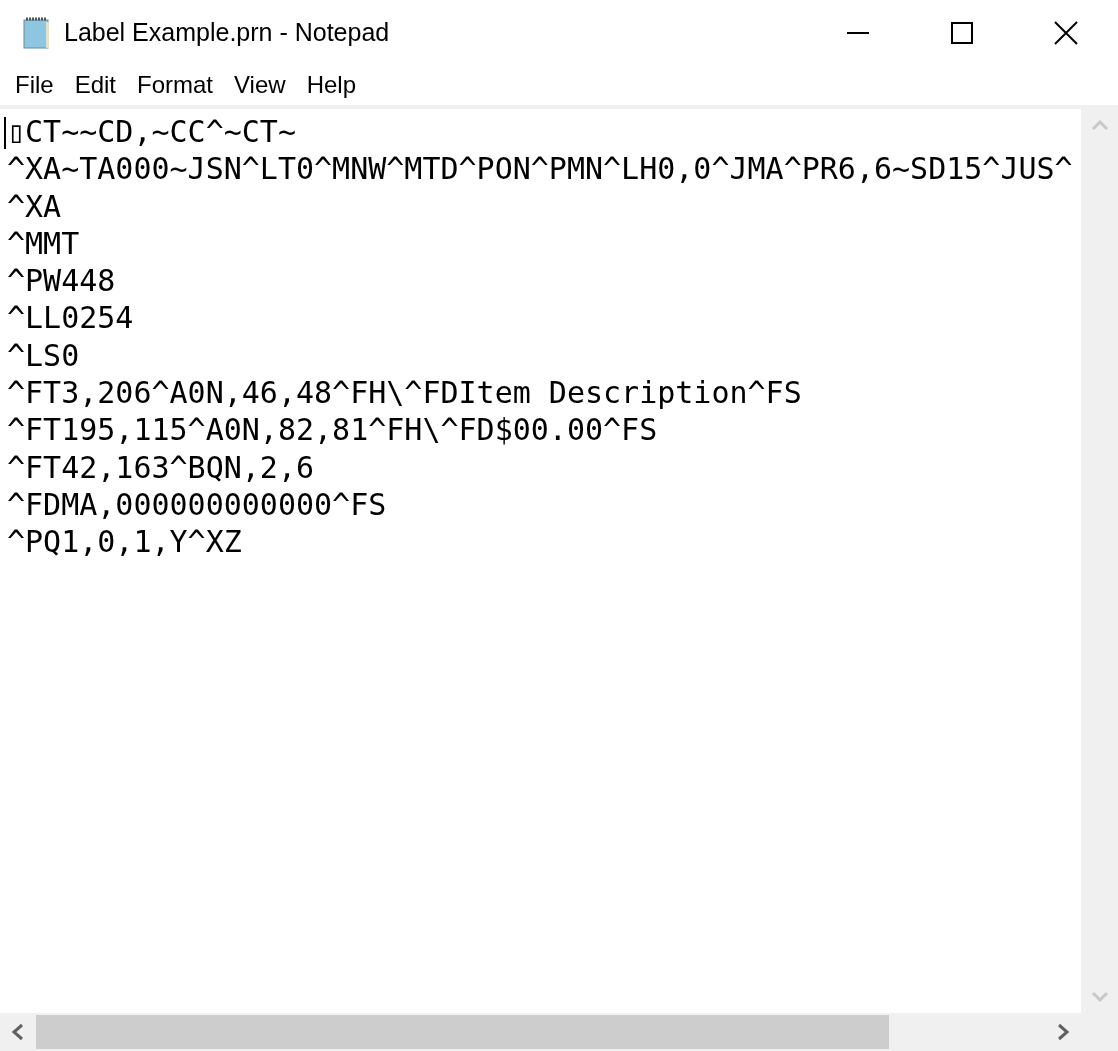  I want to click on menu-item: Format, so click(175, 85).